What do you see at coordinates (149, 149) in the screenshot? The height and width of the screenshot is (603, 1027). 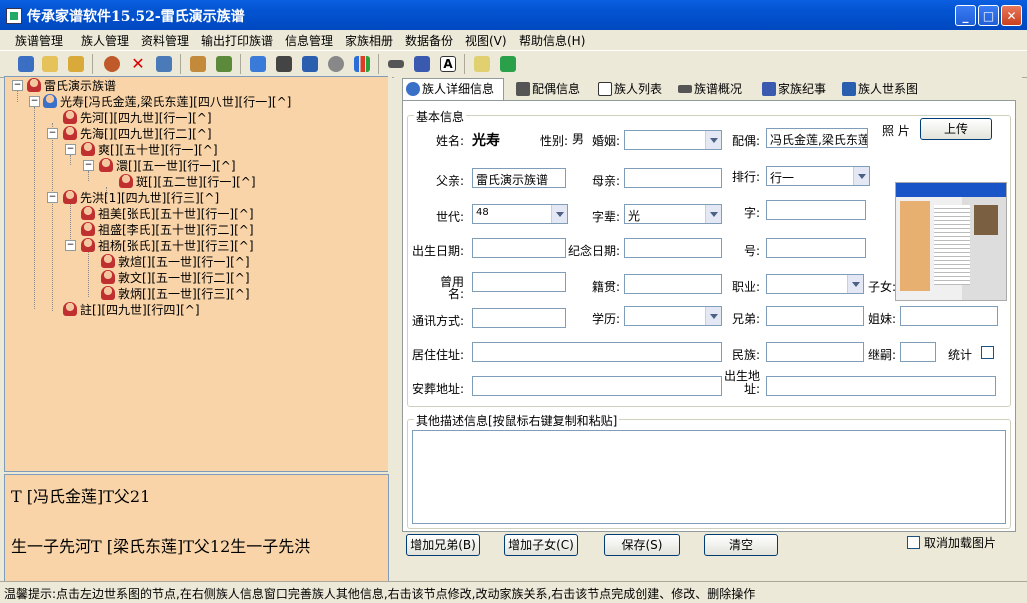 I see `tree-node: 爽[][五十世][行一][^]` at bounding box center [149, 149].